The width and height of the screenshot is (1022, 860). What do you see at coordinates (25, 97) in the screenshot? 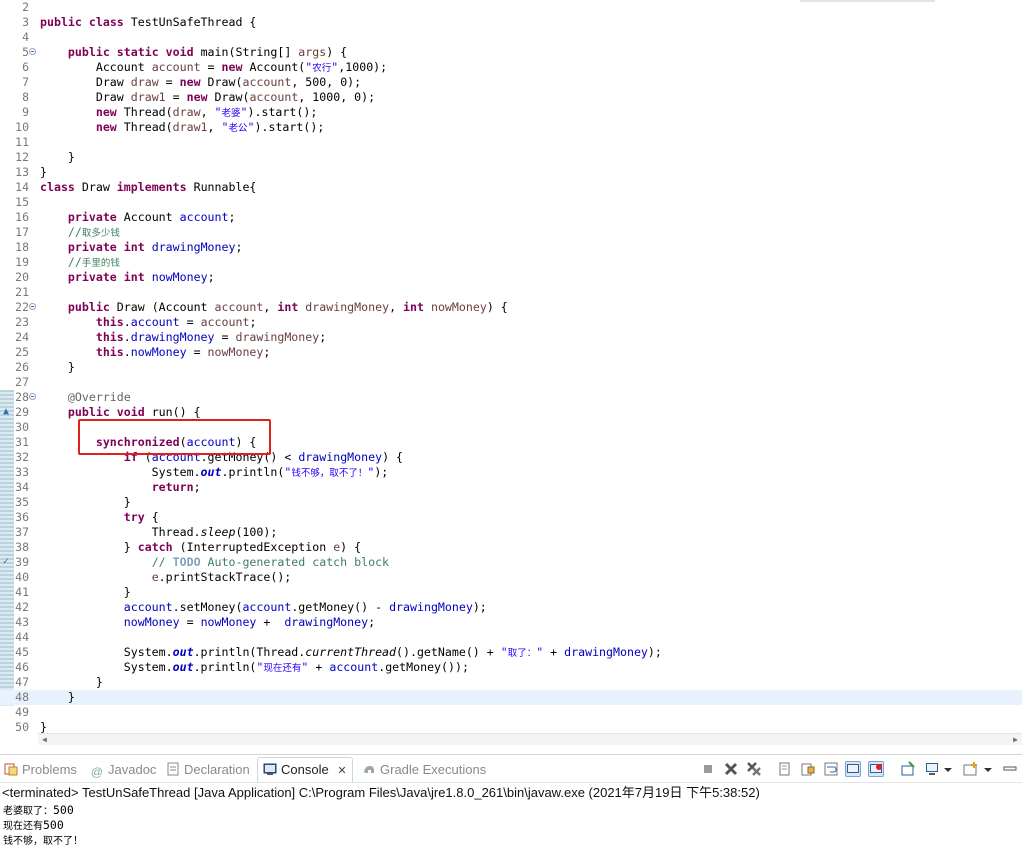
I see `line-number: 8` at bounding box center [25, 97].